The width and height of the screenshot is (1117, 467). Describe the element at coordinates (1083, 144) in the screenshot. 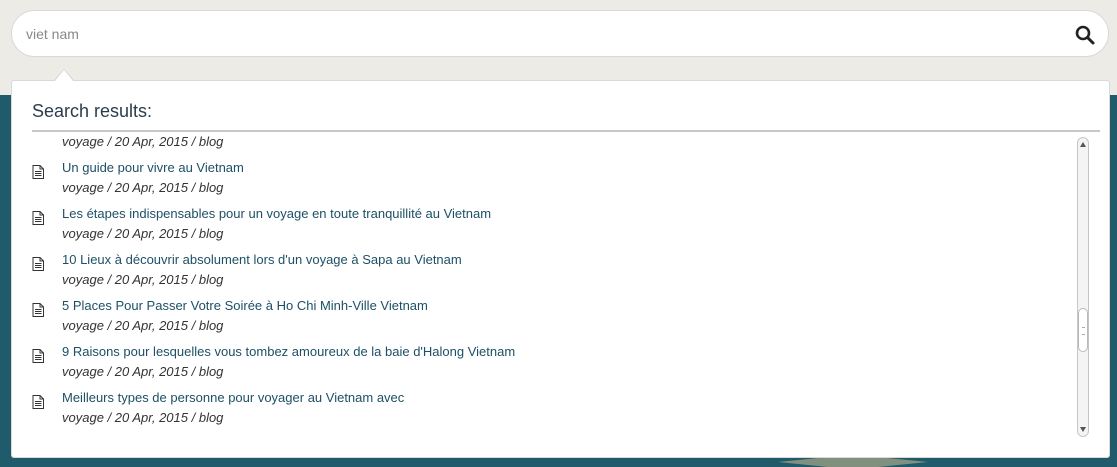

I see `scroll-up-arrow-icon` at that location.